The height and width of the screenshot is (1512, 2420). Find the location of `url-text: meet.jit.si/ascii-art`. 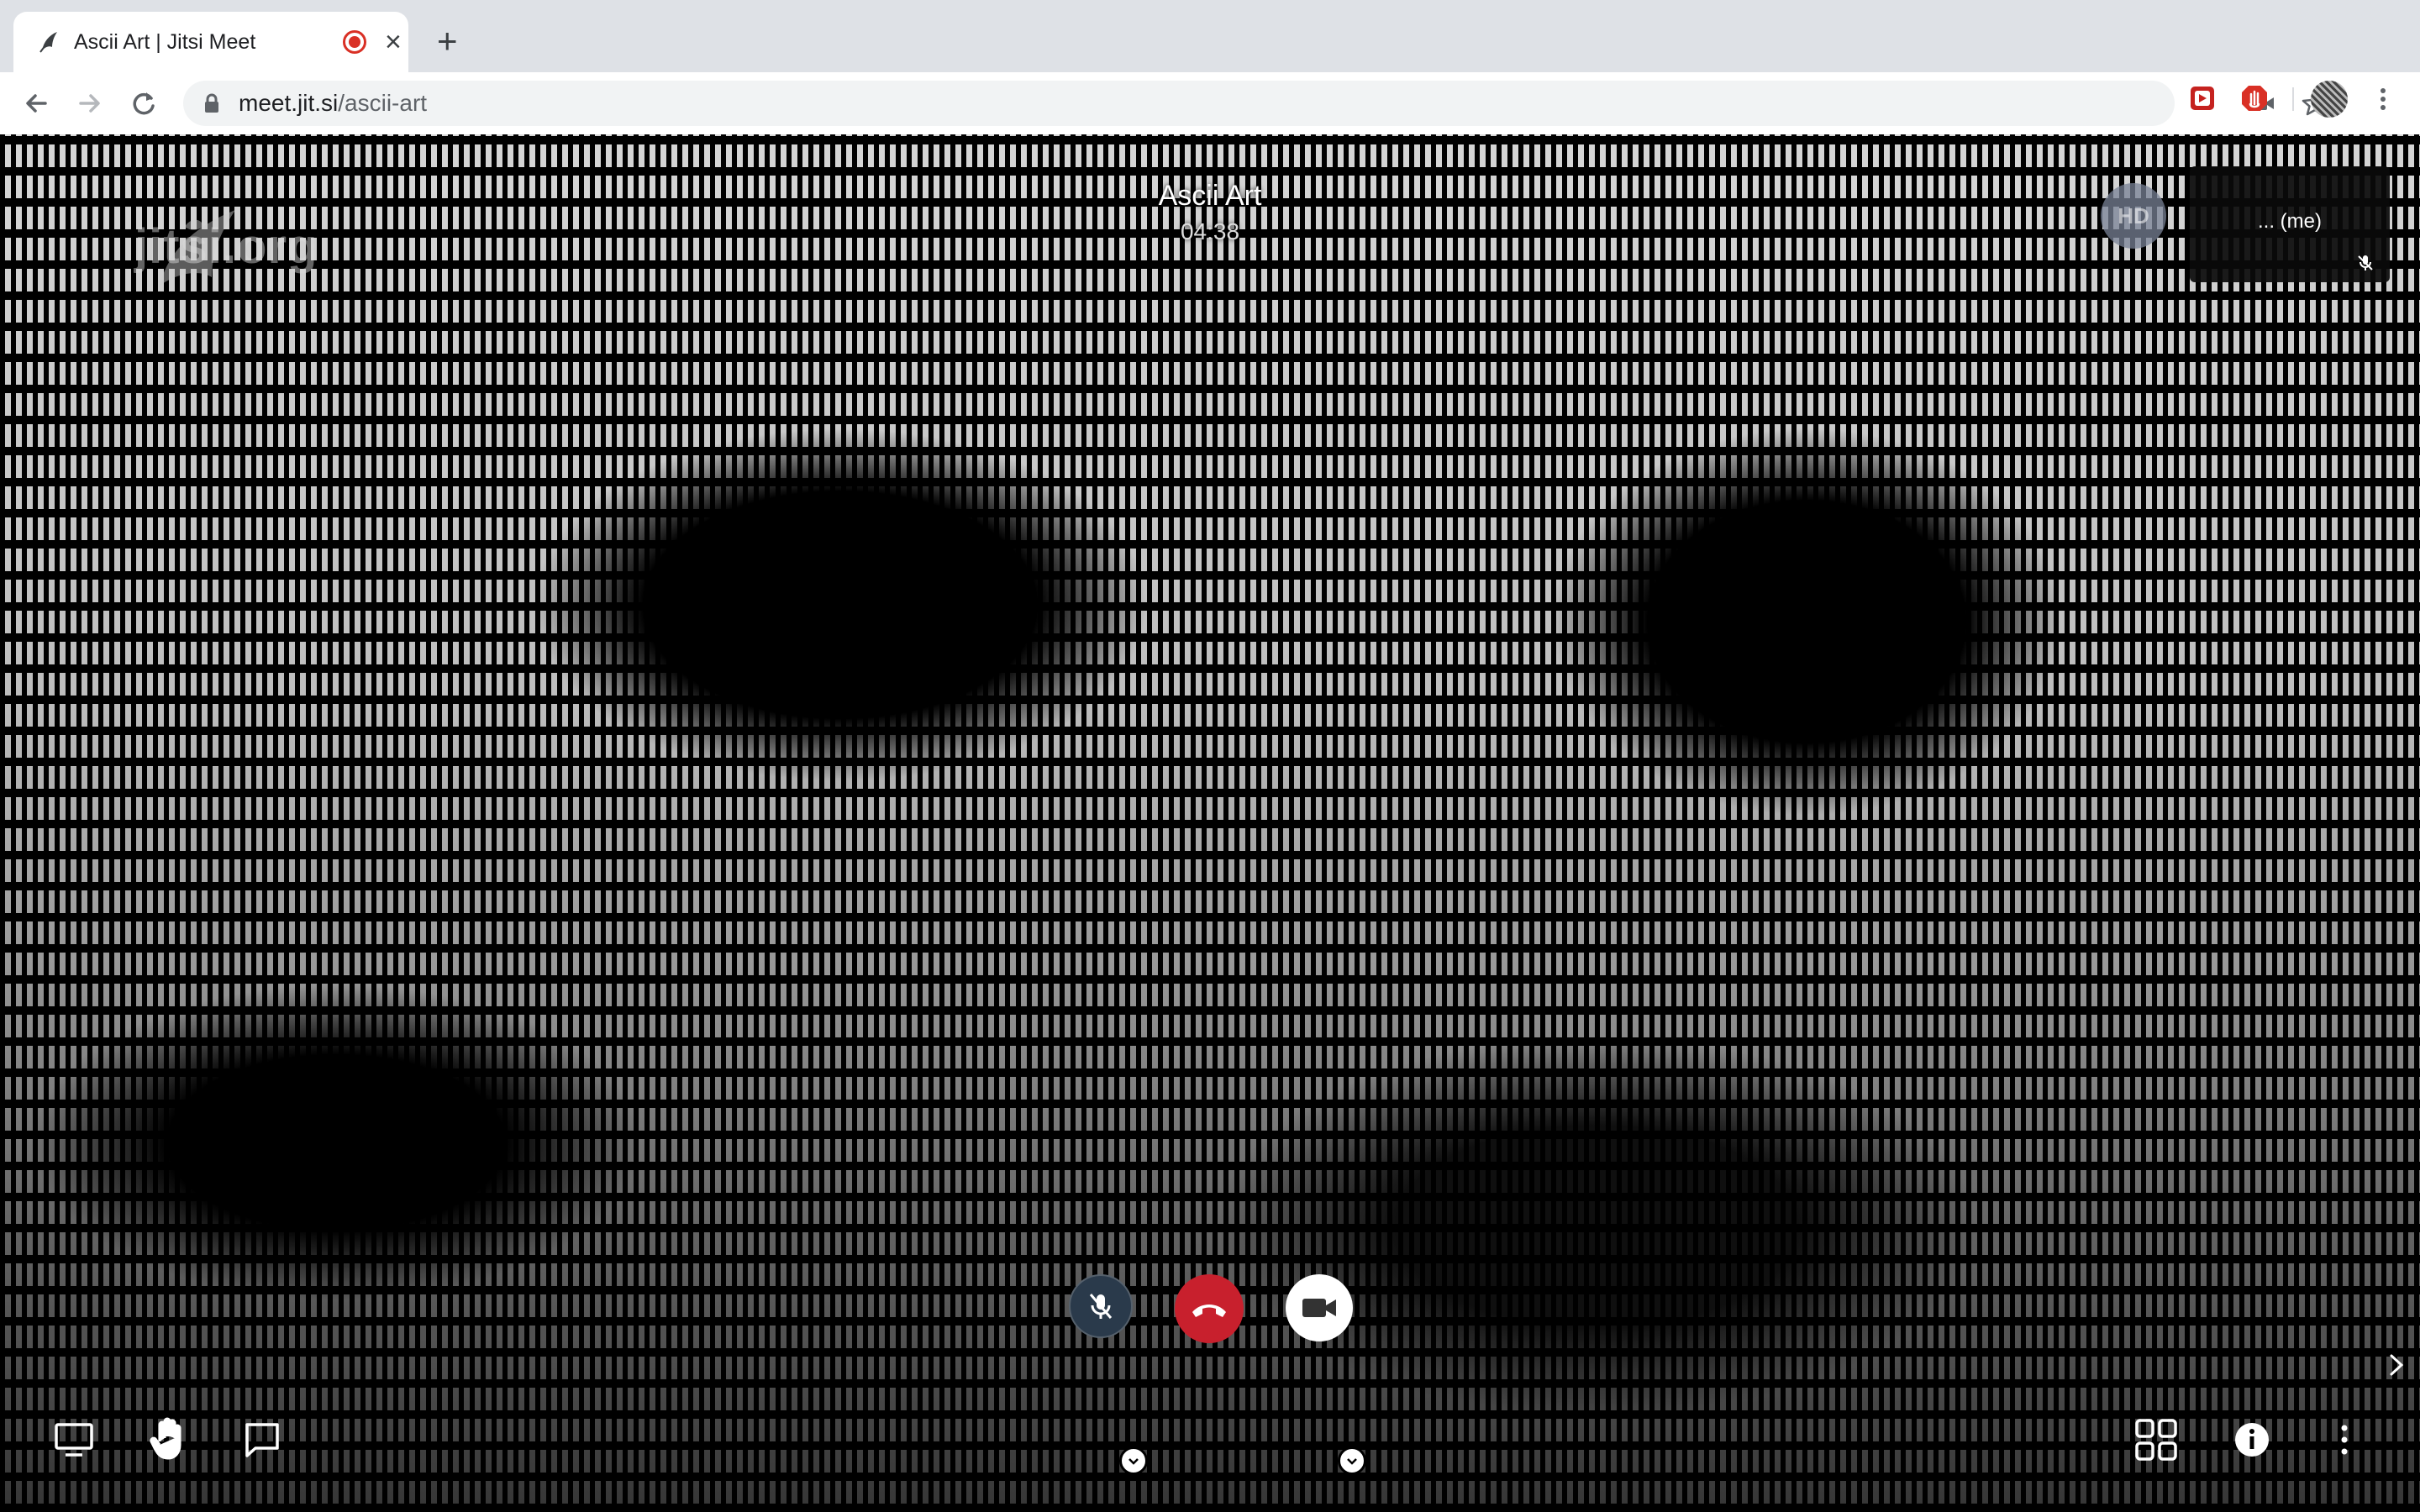

url-text: meet.jit.si/ascii-art is located at coordinates (333, 103).